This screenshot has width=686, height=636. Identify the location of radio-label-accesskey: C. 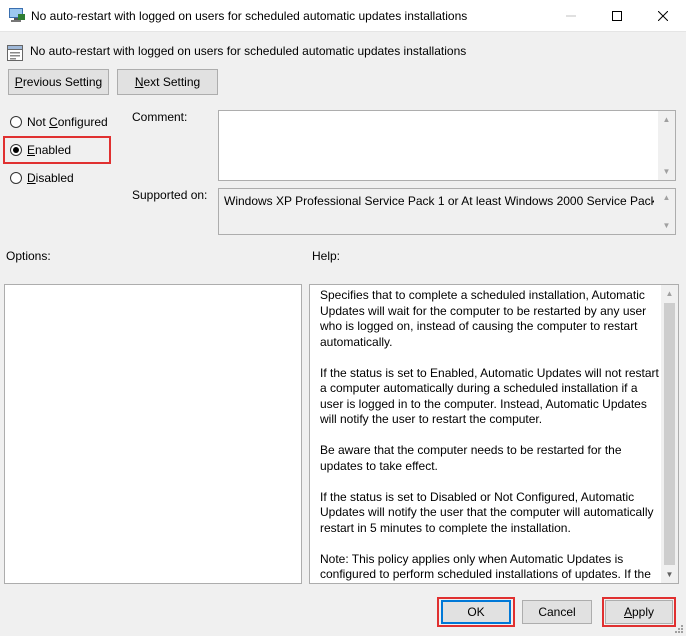
(53, 122).